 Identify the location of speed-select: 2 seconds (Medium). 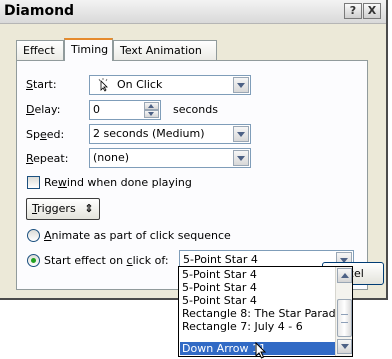
(170, 134).